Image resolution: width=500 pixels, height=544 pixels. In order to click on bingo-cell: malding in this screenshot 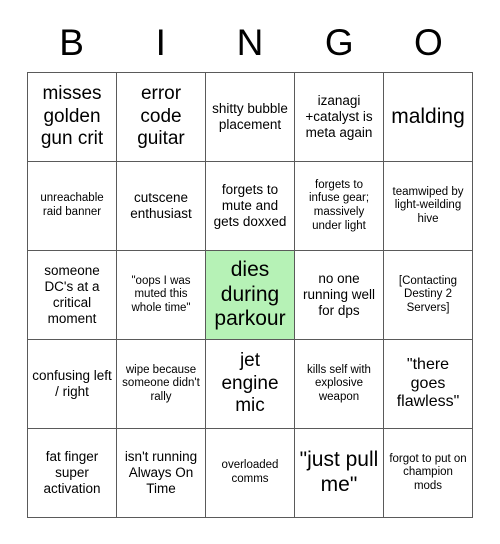, I will do `click(428, 117)`.